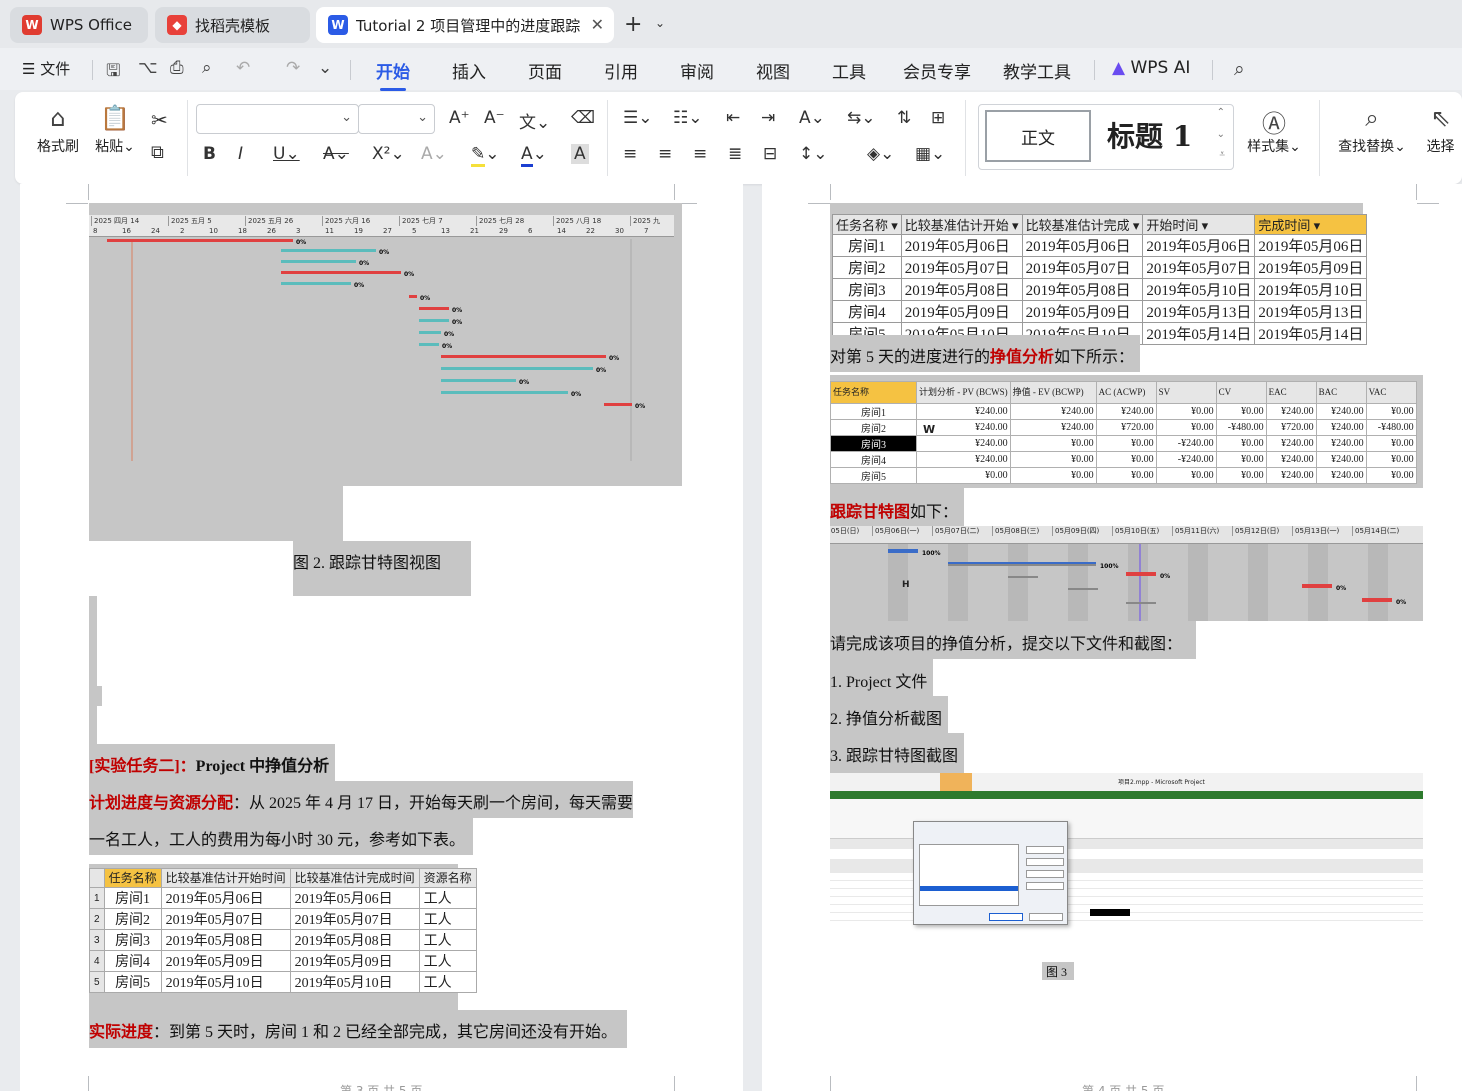 This screenshot has height=1091, width=1462. Describe the element at coordinates (109, 147) in the screenshot. I see `paste-label: 粘贴` at that location.